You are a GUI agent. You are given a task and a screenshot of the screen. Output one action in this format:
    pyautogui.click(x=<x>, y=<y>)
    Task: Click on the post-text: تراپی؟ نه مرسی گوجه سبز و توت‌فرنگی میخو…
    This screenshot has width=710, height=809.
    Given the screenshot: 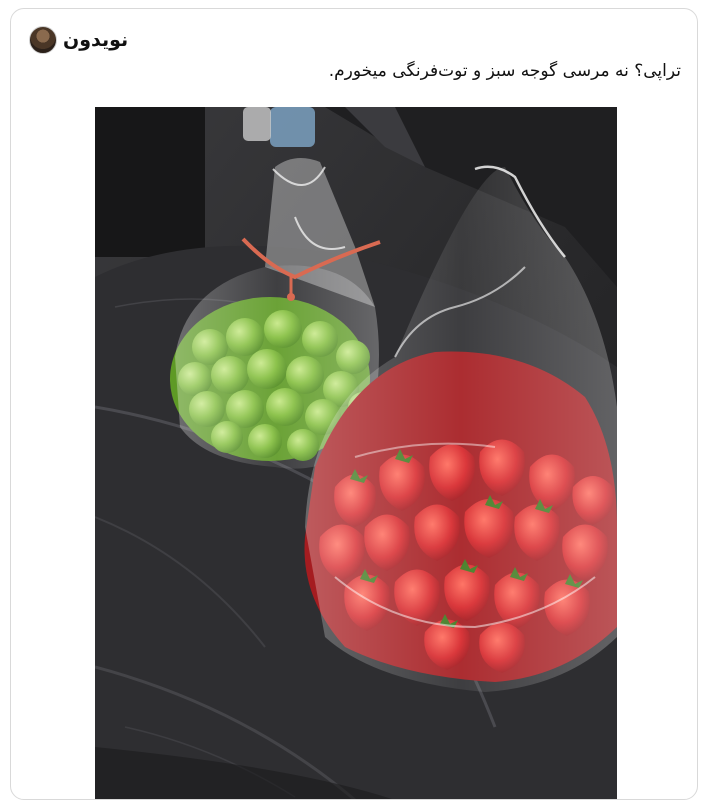 What is the action you would take?
    pyautogui.click(x=504, y=71)
    